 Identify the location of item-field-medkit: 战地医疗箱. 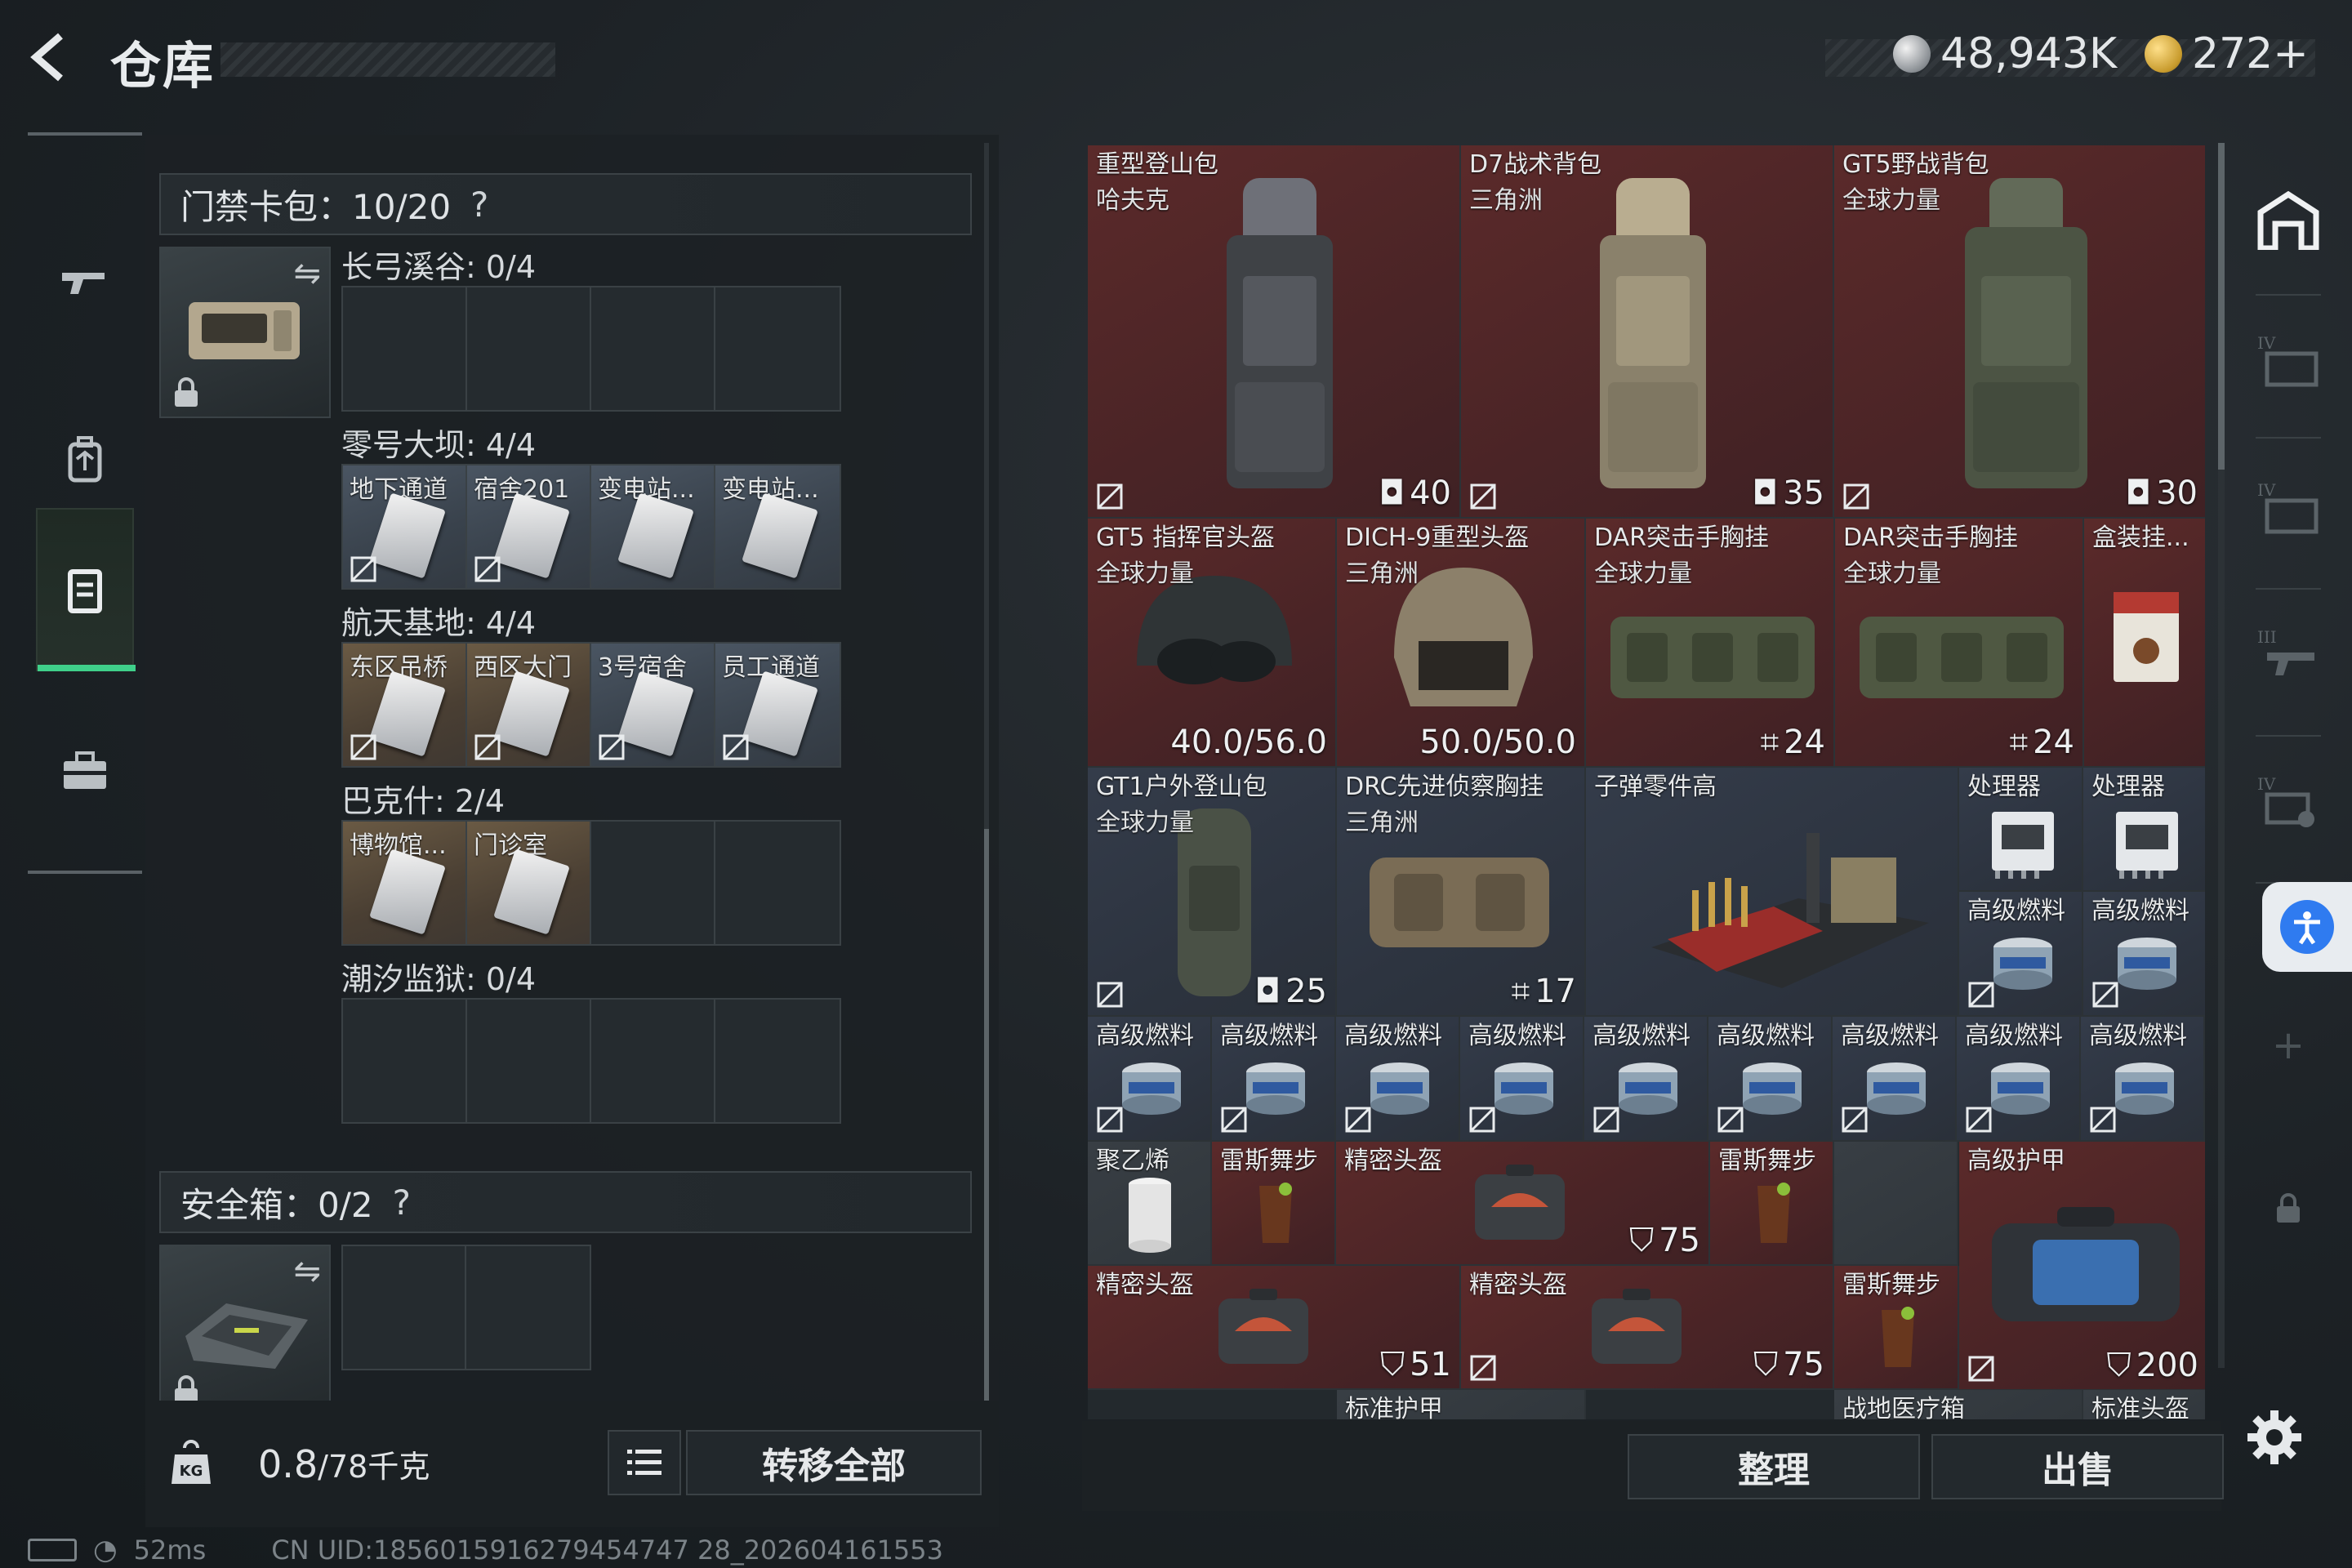
(1958, 1404).